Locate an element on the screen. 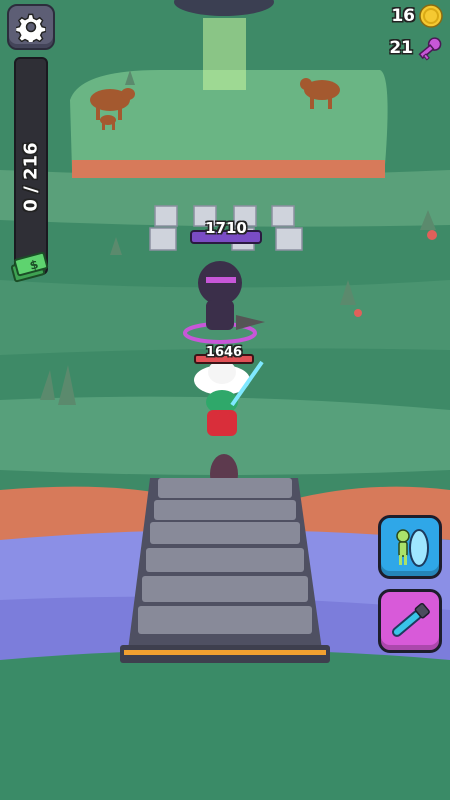  coin-count: 16 is located at coordinates (403, 16).